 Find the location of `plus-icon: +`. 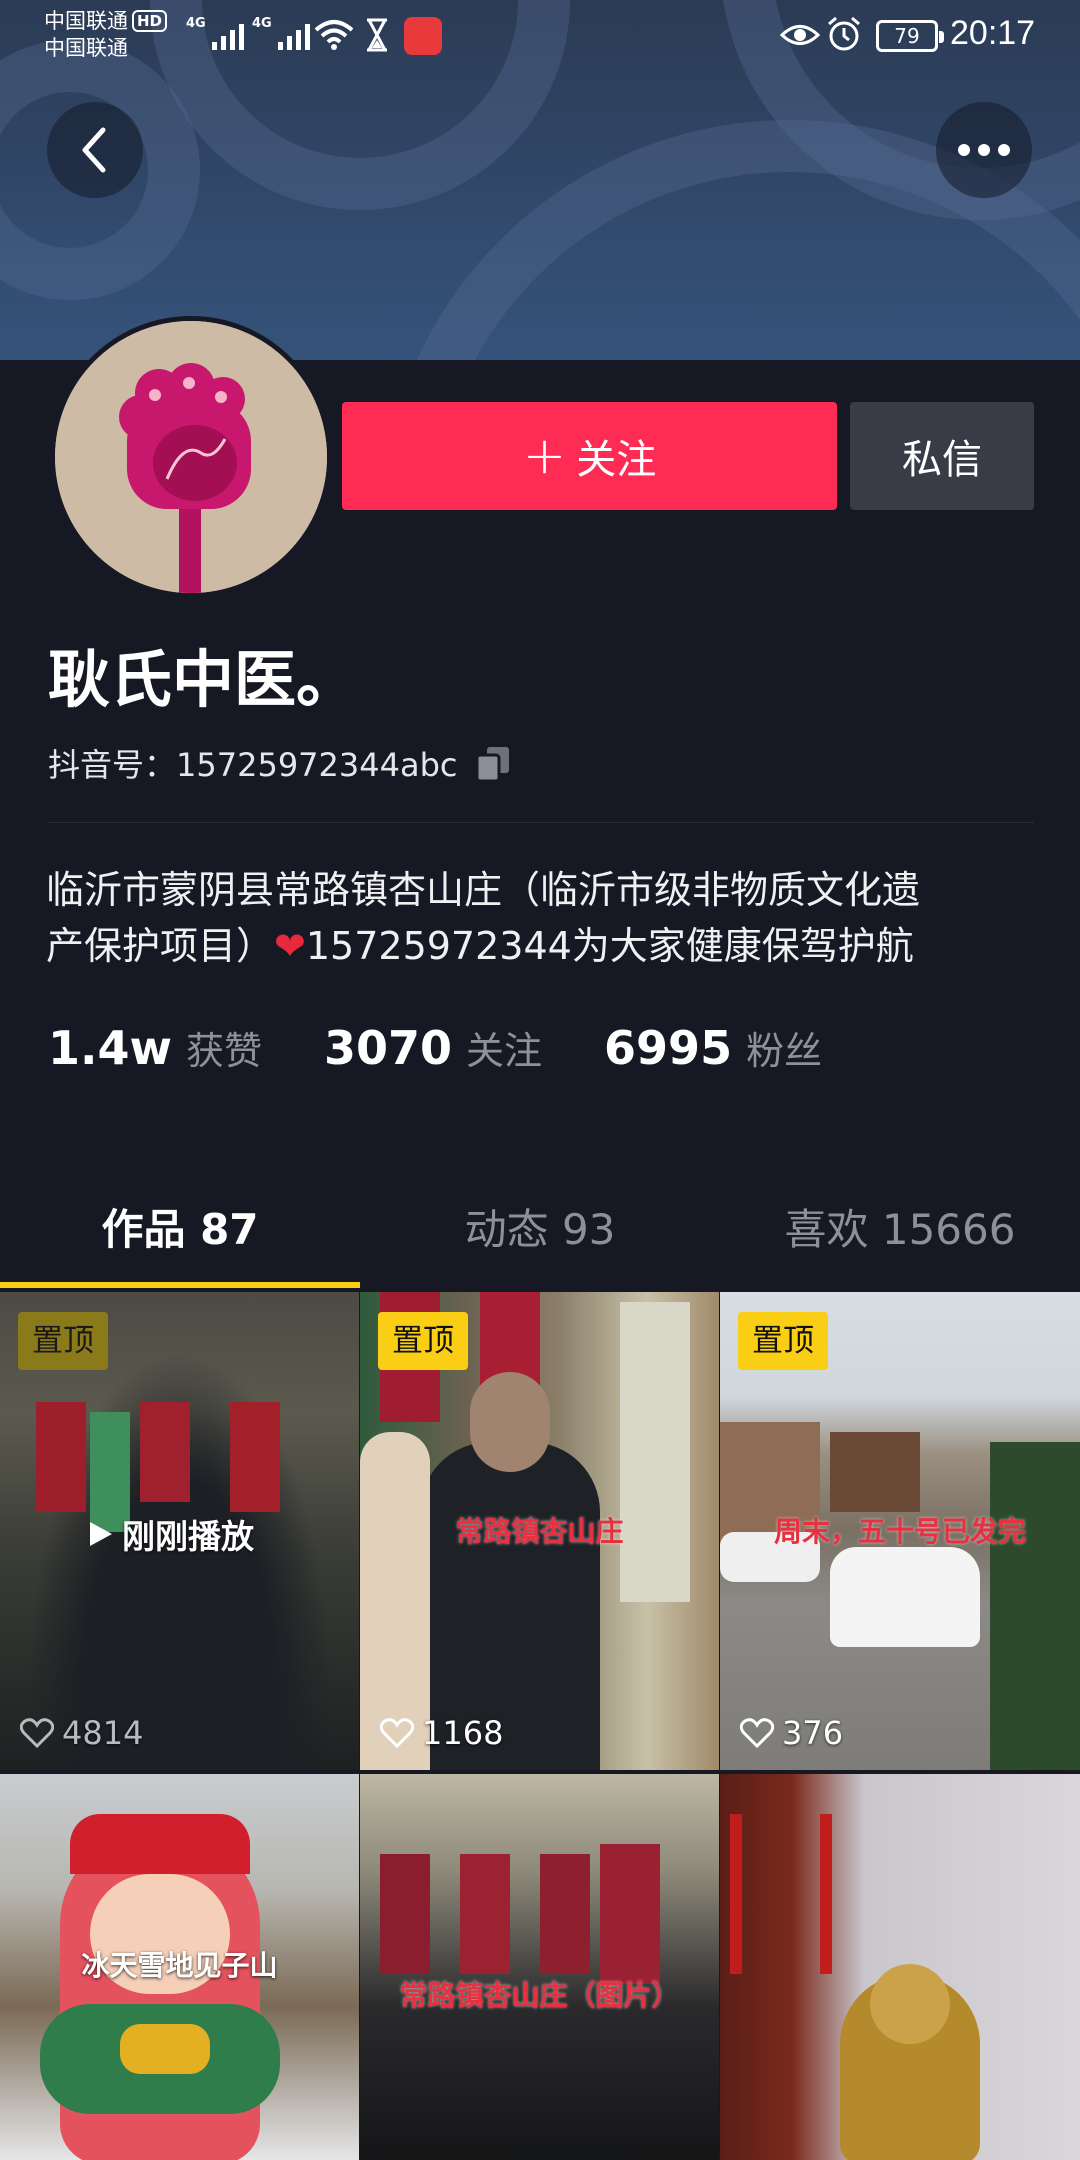

plus-icon: + is located at coordinates (544, 456).